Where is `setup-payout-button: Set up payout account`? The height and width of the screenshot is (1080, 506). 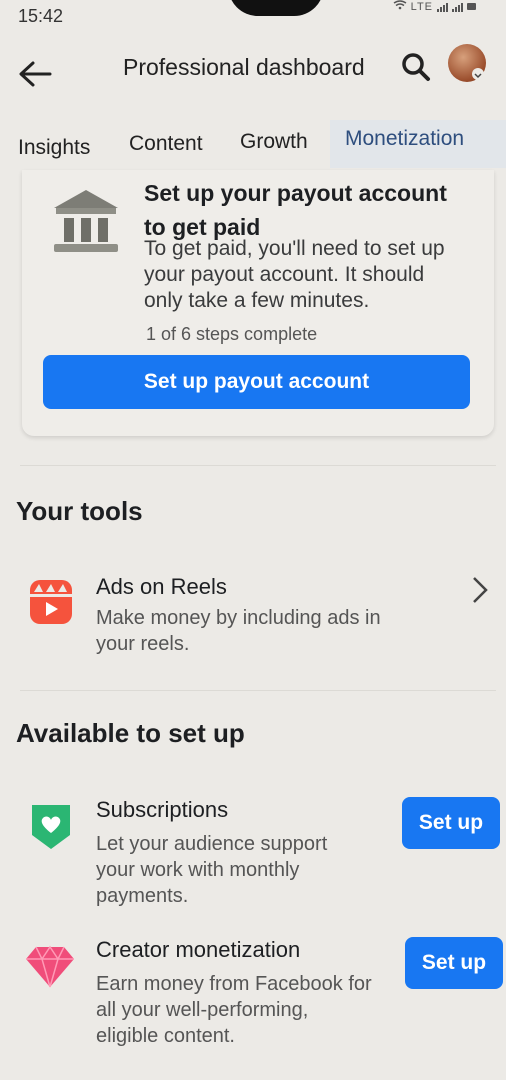
setup-payout-button: Set up payout account is located at coordinates (256, 382).